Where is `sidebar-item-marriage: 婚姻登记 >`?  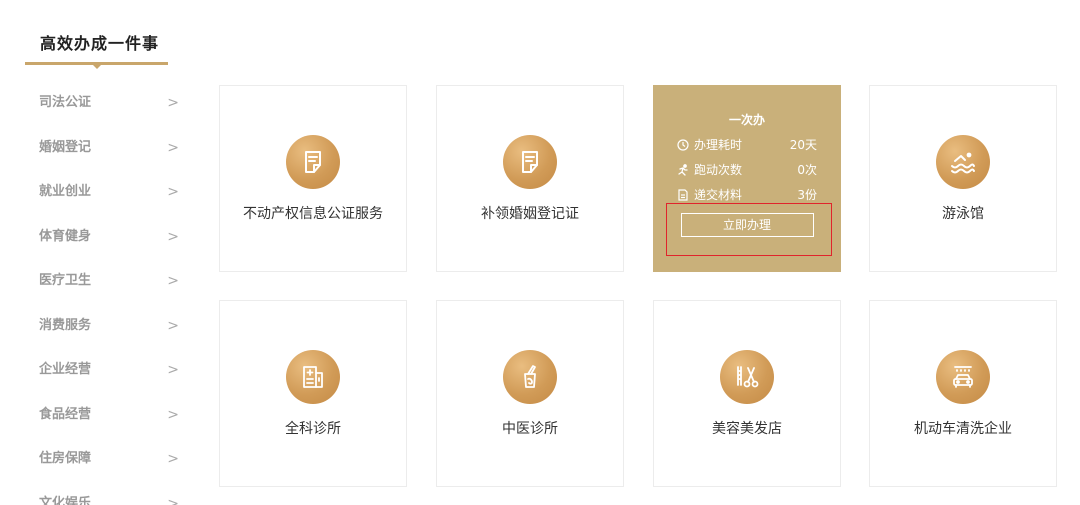 sidebar-item-marriage: 婚姻登记 > is located at coordinates (105, 148).